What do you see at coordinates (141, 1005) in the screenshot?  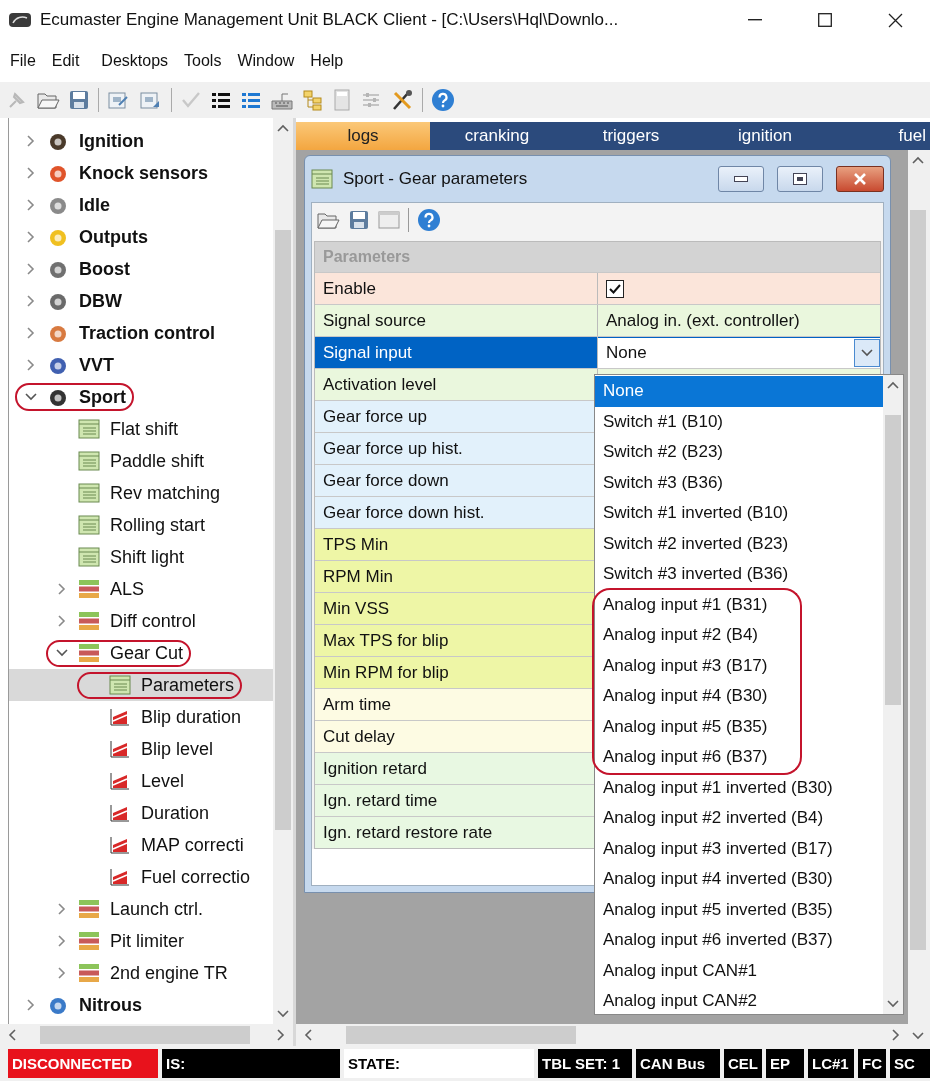 I see `tree-item: Nitrous` at bounding box center [141, 1005].